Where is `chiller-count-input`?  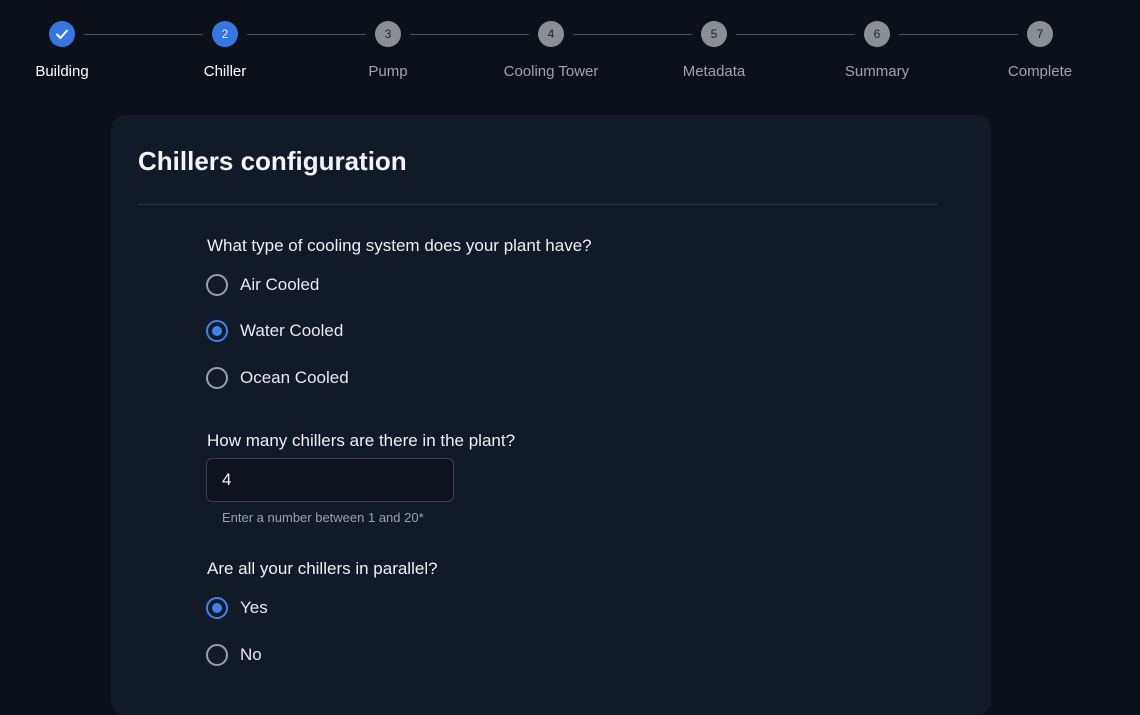
chiller-count-input is located at coordinates (330, 480).